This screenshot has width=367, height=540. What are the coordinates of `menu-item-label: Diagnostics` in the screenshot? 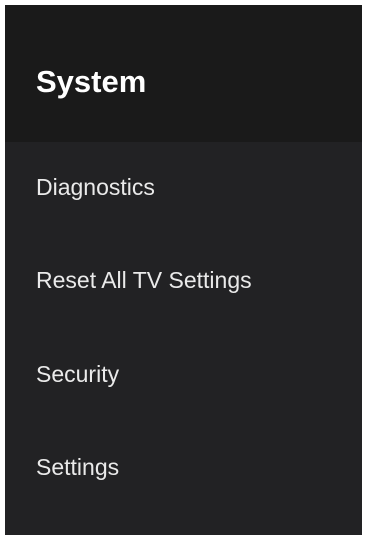 It's located at (95, 187).